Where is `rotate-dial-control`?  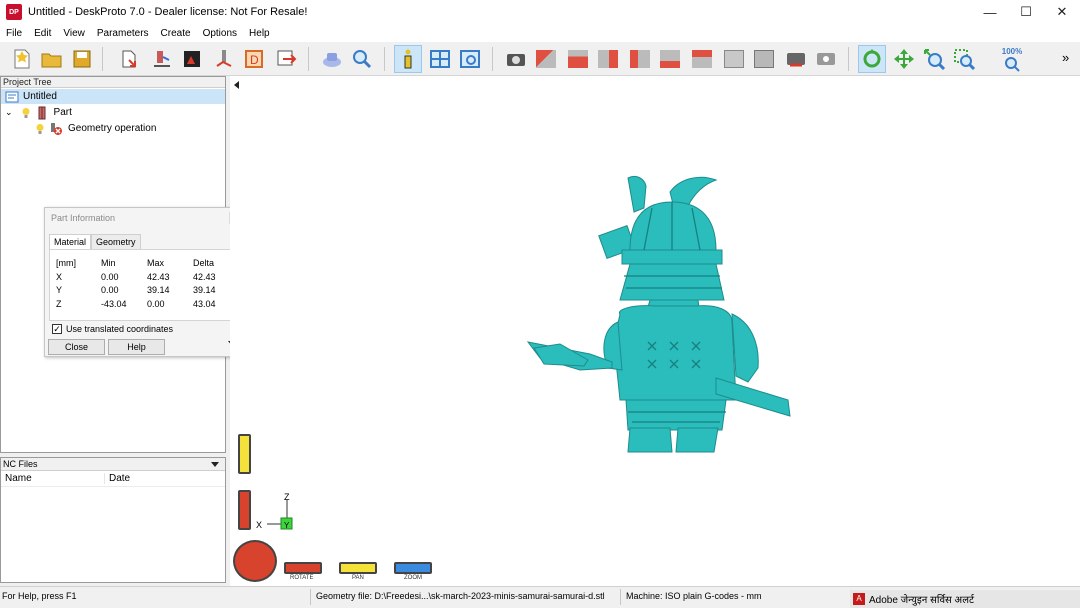 rotate-dial-control is located at coordinates (255, 561).